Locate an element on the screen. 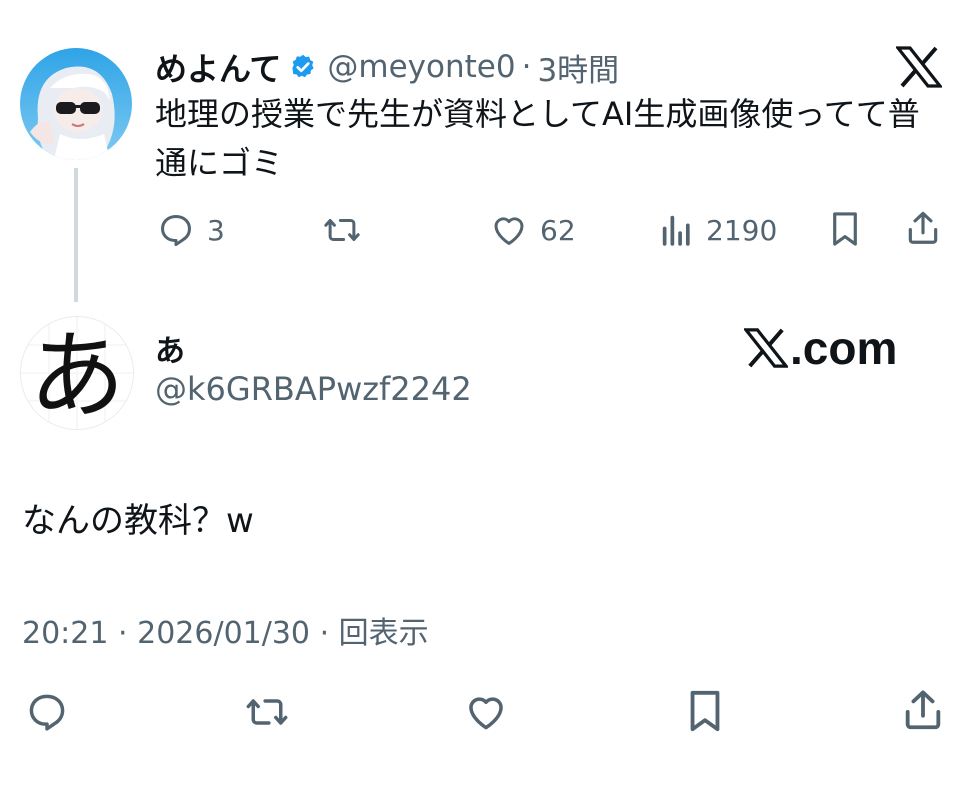  tweet-text: 地理の授業で先生が資料としてAI生成画像使ってて普通にゴミ is located at coordinates (537, 138).